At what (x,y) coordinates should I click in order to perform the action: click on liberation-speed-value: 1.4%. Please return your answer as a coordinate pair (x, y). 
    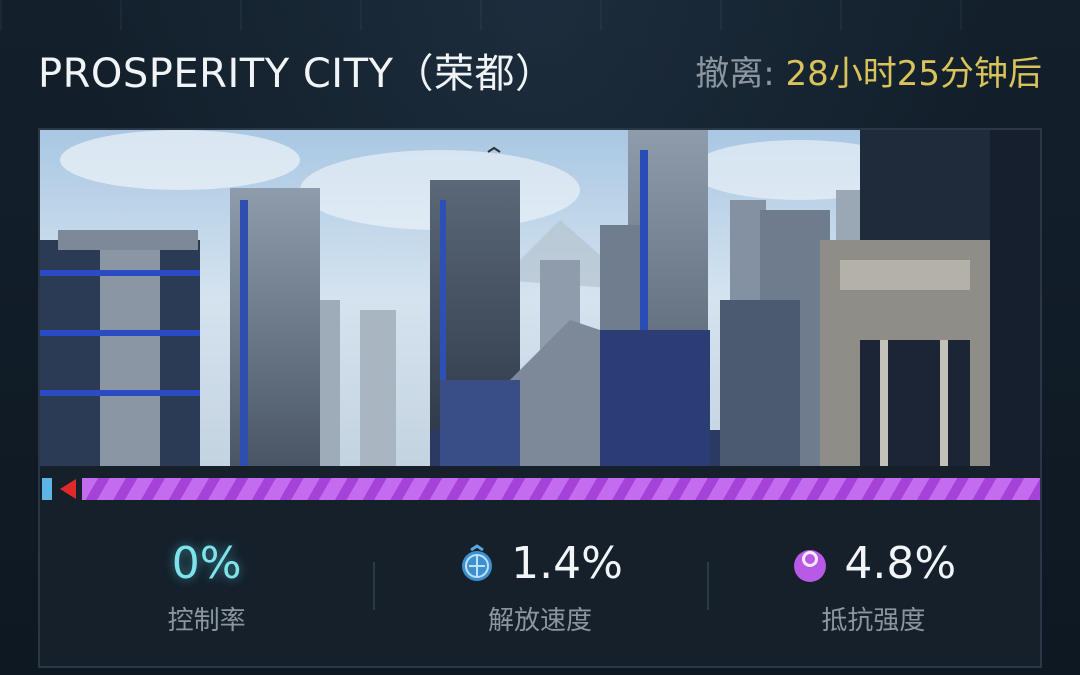
    Looking at the image, I should click on (567, 563).